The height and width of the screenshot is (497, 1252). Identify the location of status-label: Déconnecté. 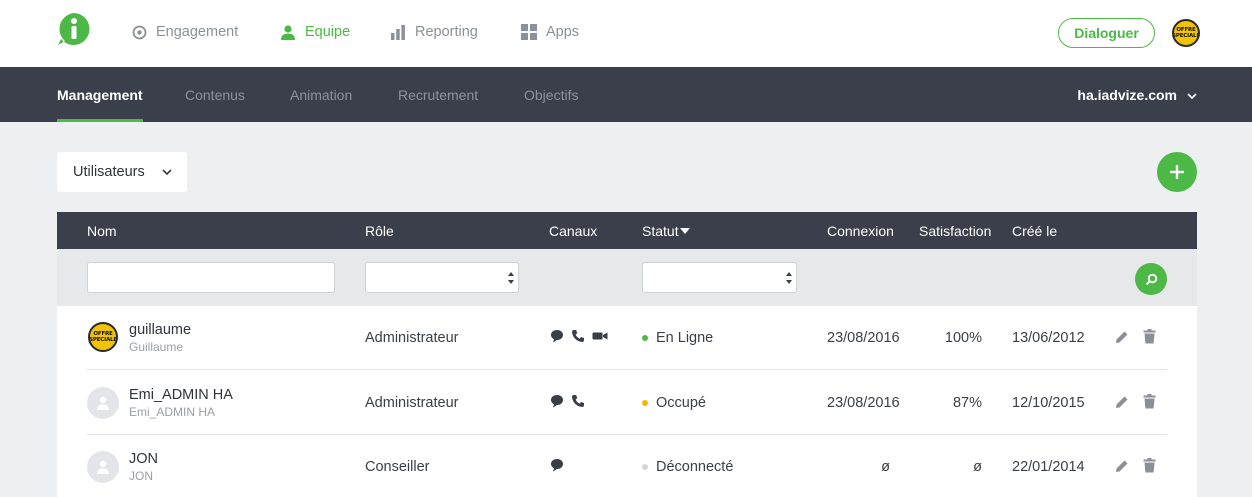
(695, 467).